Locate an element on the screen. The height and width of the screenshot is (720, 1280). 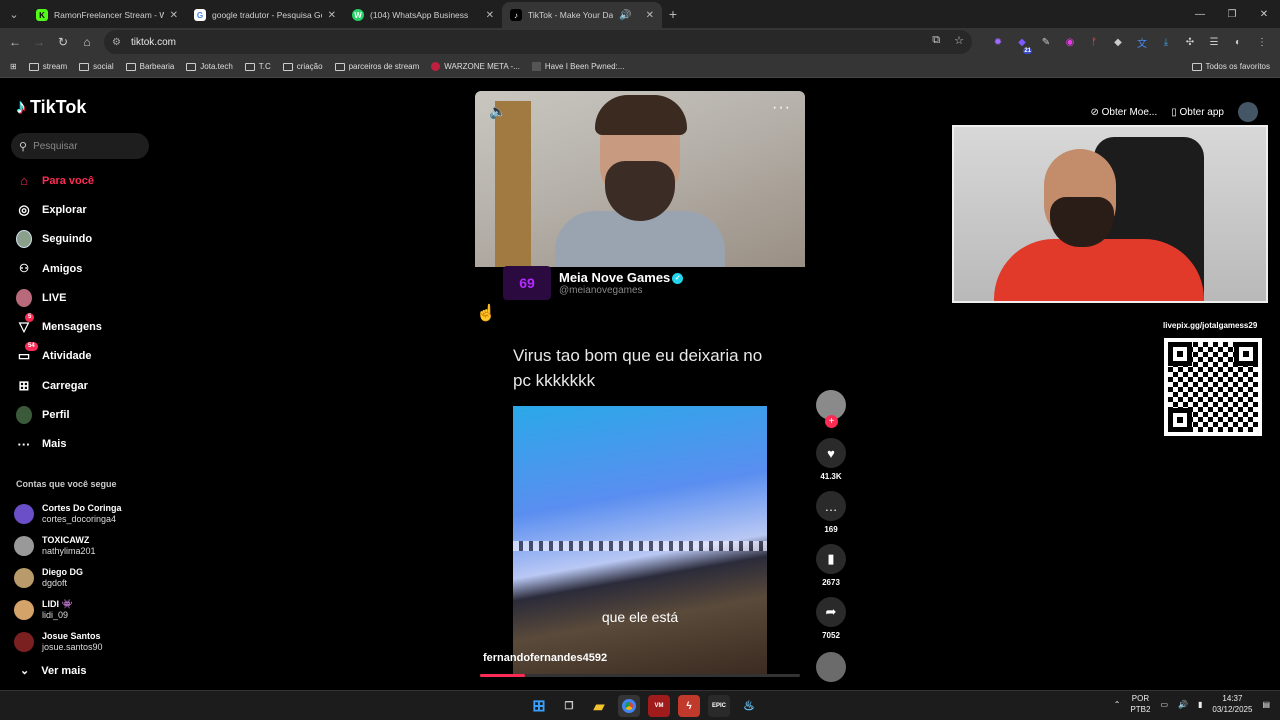
list-item: Josue Santos josue.santos90 is located at coordinates (68, 642).